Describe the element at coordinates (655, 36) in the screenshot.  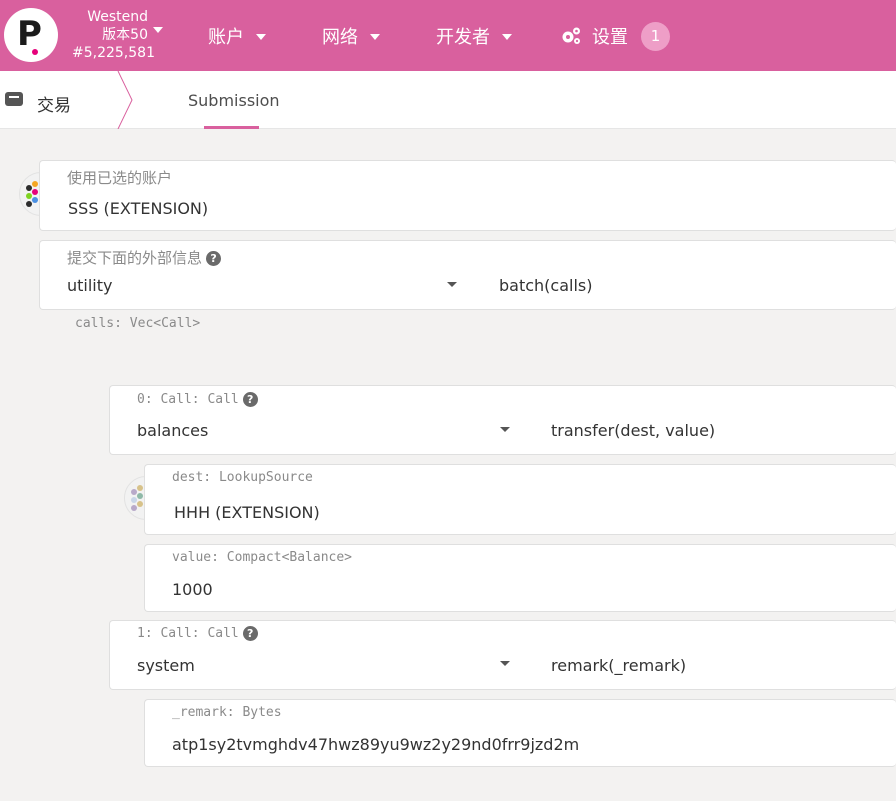
I see `notification-badge: 1` at that location.